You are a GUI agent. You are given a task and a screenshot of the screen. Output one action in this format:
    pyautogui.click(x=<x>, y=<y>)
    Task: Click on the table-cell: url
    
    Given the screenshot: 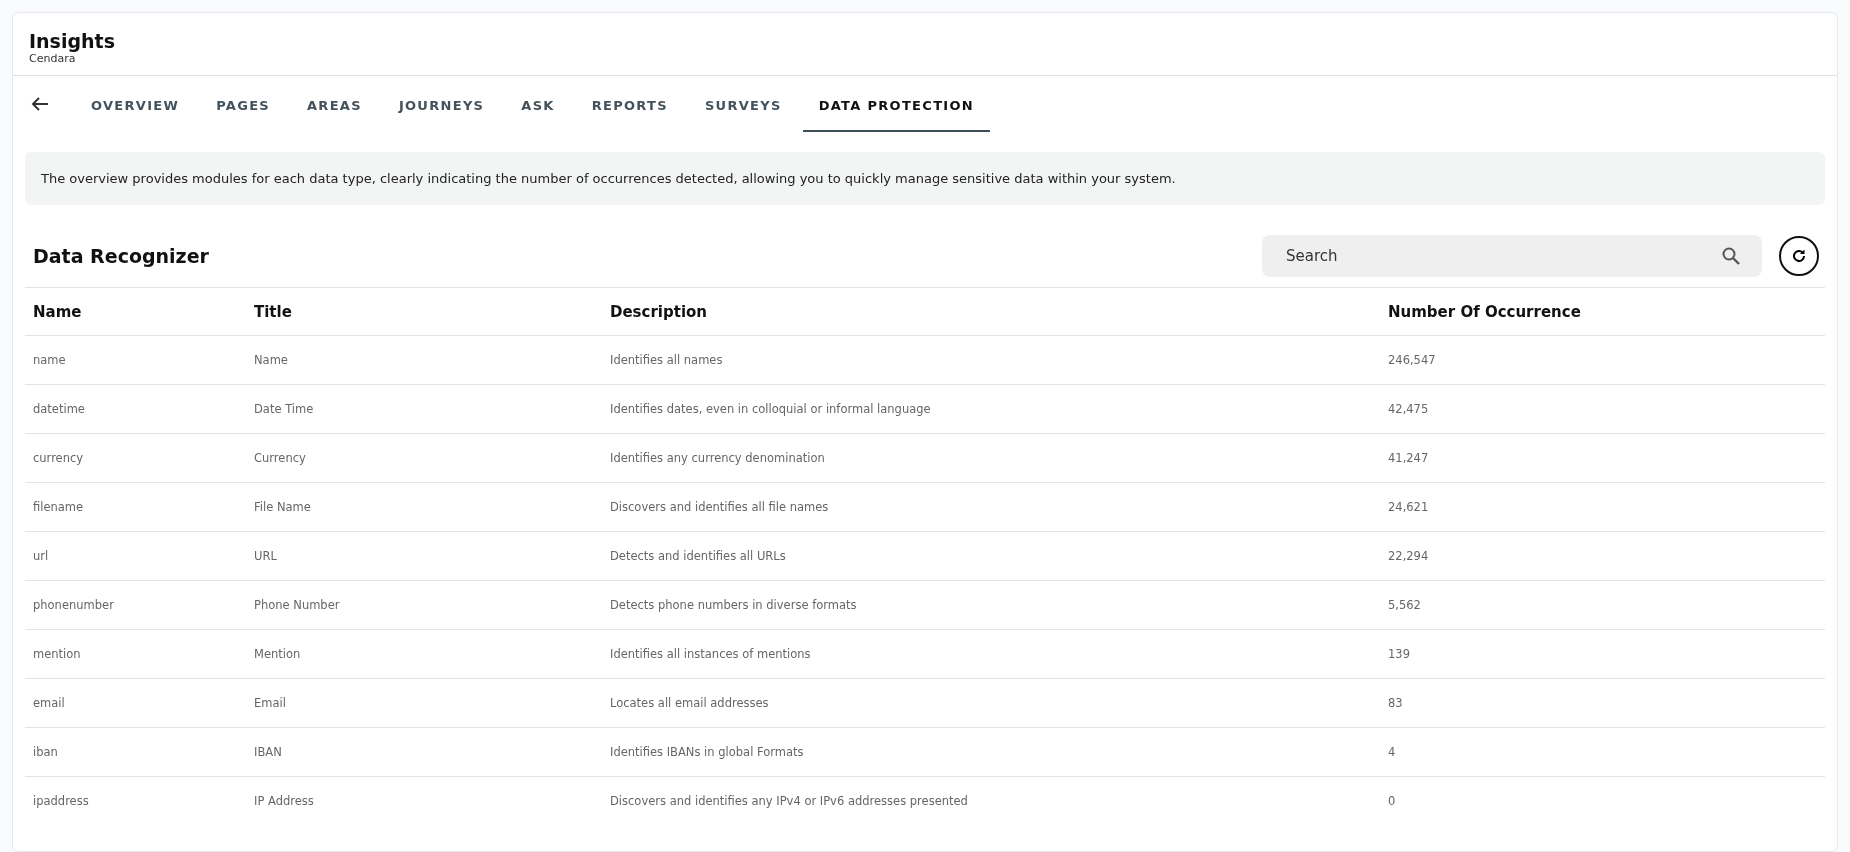 What is the action you would take?
    pyautogui.click(x=135, y=556)
    